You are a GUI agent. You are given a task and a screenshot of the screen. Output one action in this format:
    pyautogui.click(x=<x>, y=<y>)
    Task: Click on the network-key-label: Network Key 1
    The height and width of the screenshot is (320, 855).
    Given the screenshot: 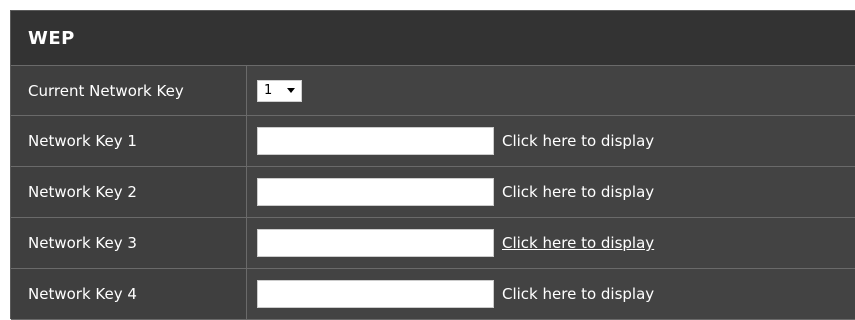 What is the action you would take?
    pyautogui.click(x=129, y=141)
    